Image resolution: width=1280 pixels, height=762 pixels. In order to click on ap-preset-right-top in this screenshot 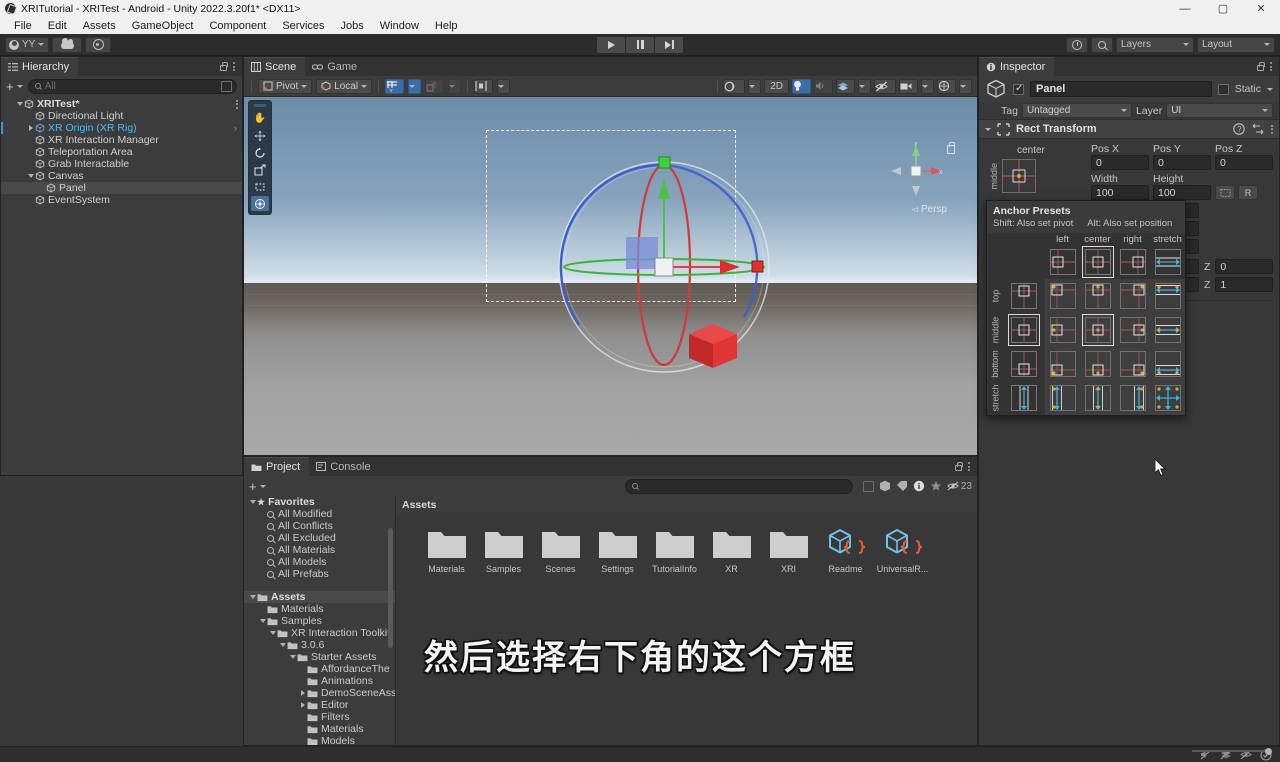, I will do `click(1132, 296)`.